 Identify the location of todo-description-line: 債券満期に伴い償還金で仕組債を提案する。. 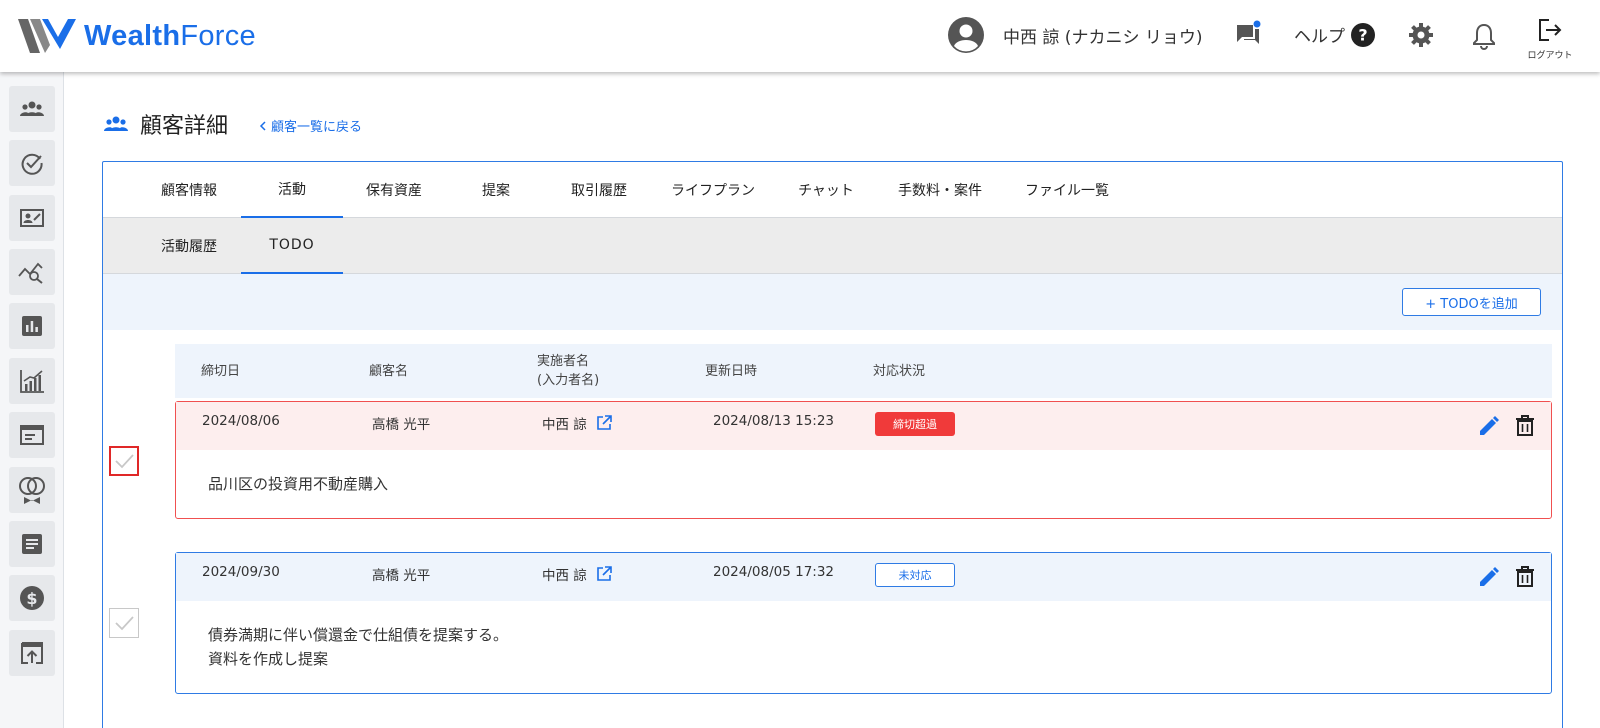
(358, 635).